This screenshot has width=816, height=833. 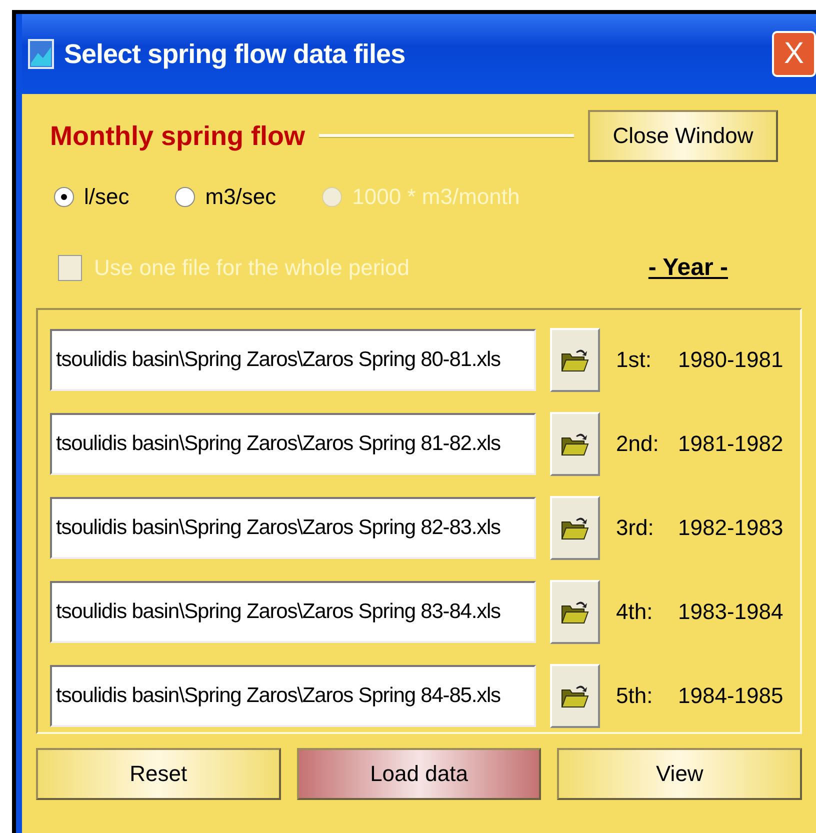 What do you see at coordinates (293, 444) in the screenshot?
I see `file-path-field: tsoulidis basin\Spring Zaros\Zaros Spring 81-82.xls` at bounding box center [293, 444].